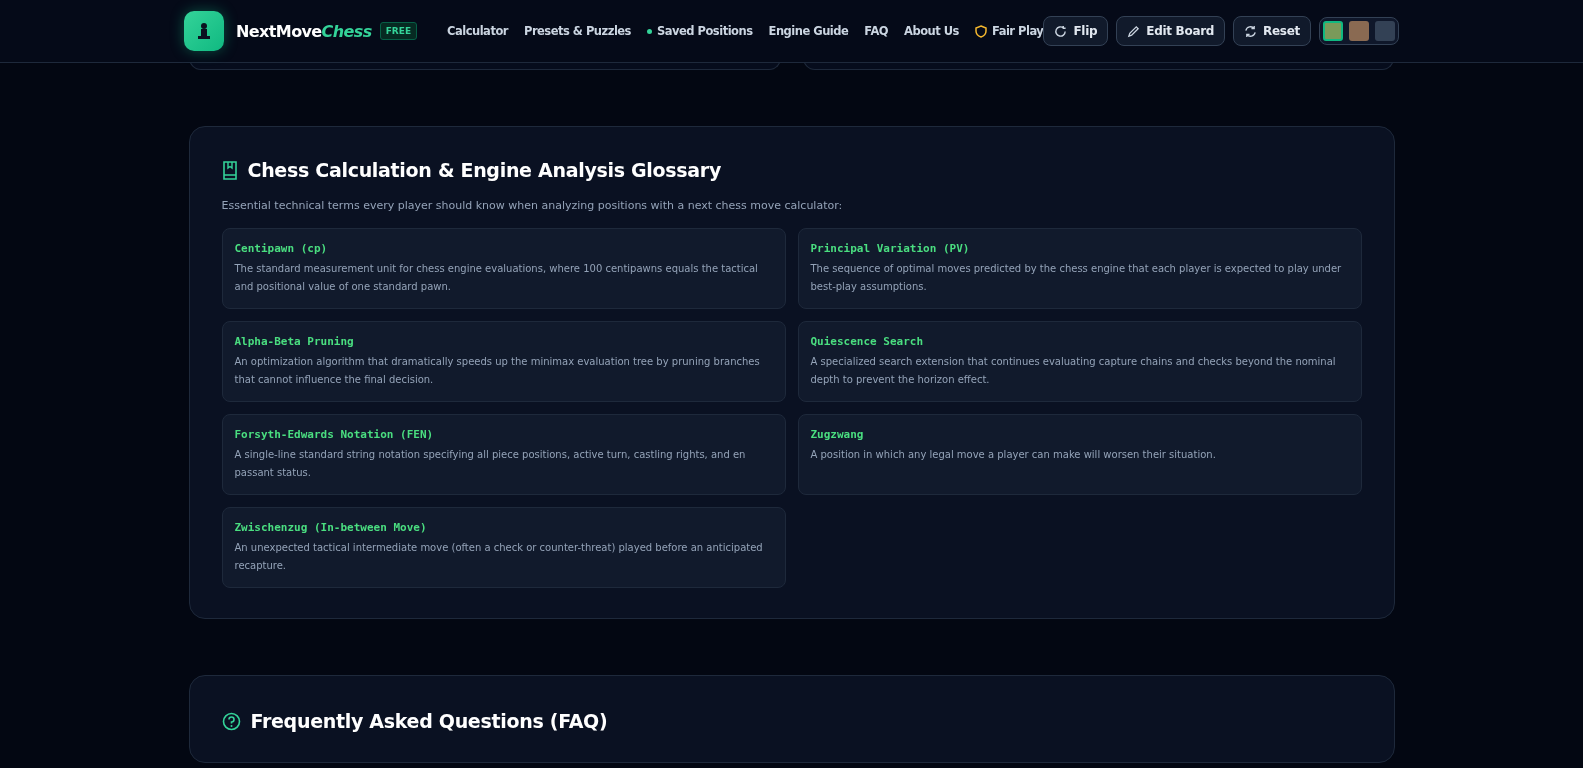 The image size is (1583, 768). I want to click on section-title: Frequently Asked Questions (FAQ), so click(429, 721).